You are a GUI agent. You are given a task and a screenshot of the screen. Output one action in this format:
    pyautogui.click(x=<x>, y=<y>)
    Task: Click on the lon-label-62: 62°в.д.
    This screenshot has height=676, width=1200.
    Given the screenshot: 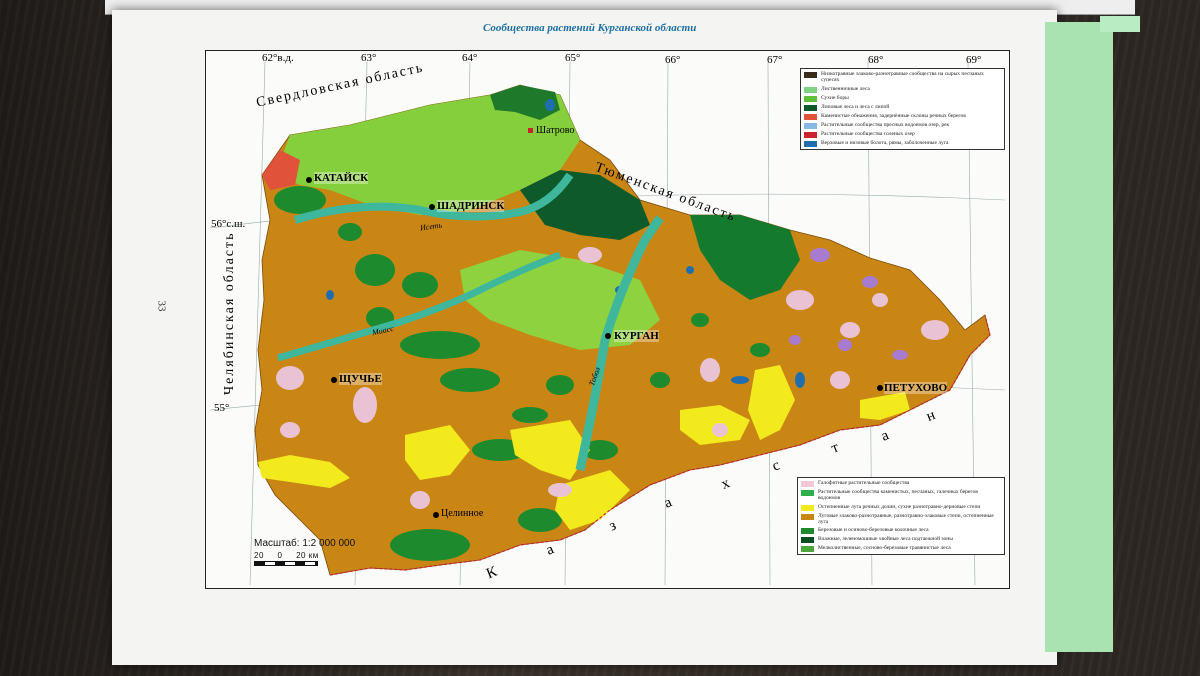 What is the action you would take?
    pyautogui.click(x=278, y=58)
    